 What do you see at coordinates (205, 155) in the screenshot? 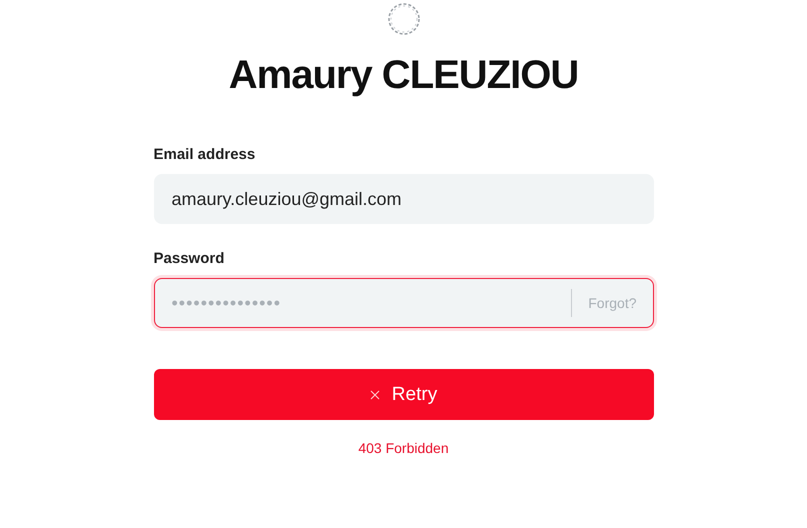
I see `field-label: Email address` at bounding box center [205, 155].